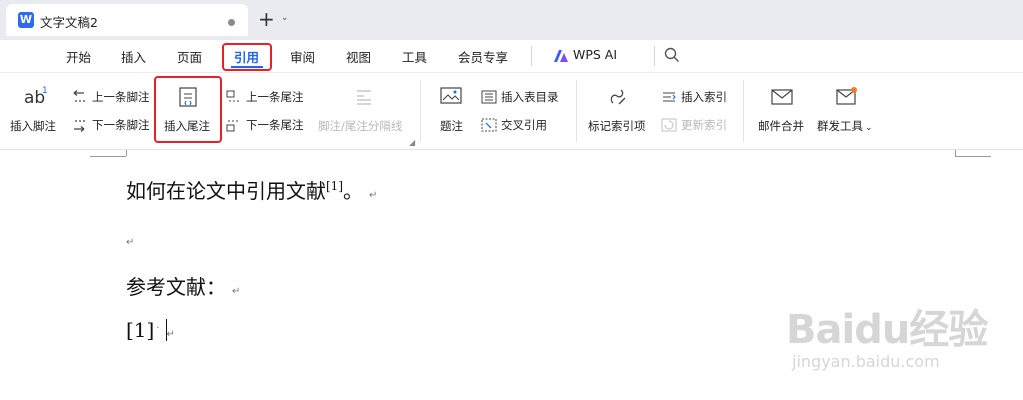 Image resolution: width=1023 pixels, height=400 pixels. I want to click on new-tab-plus-icon: +, so click(266, 19).